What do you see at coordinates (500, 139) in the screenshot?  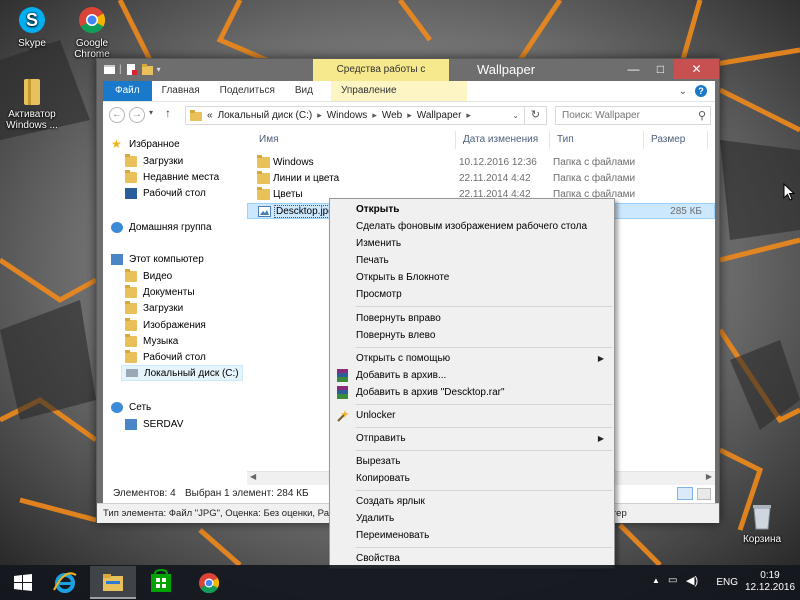 I see `column-header-date: Дата изменения` at bounding box center [500, 139].